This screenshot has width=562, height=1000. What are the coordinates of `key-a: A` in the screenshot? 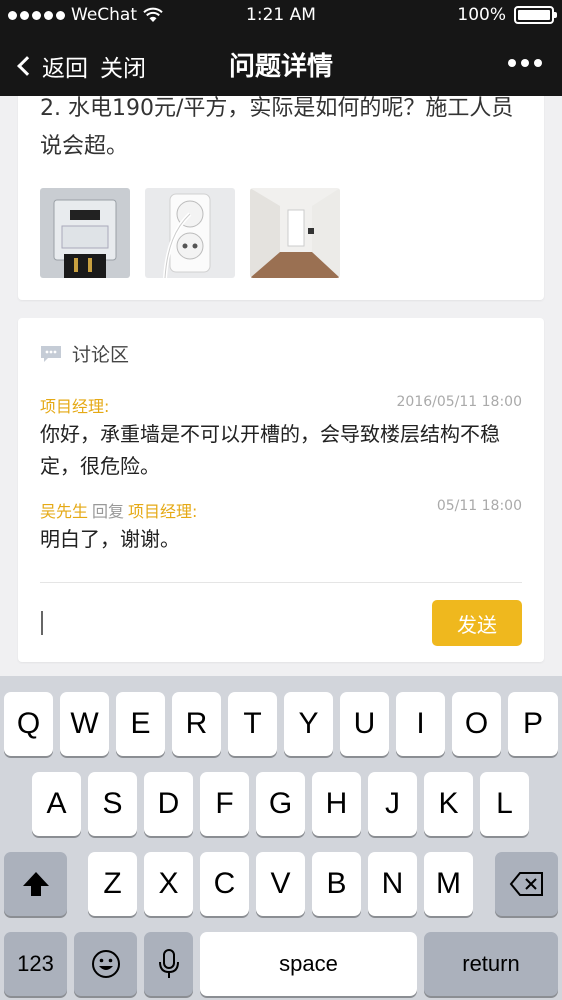 It's located at (56, 804).